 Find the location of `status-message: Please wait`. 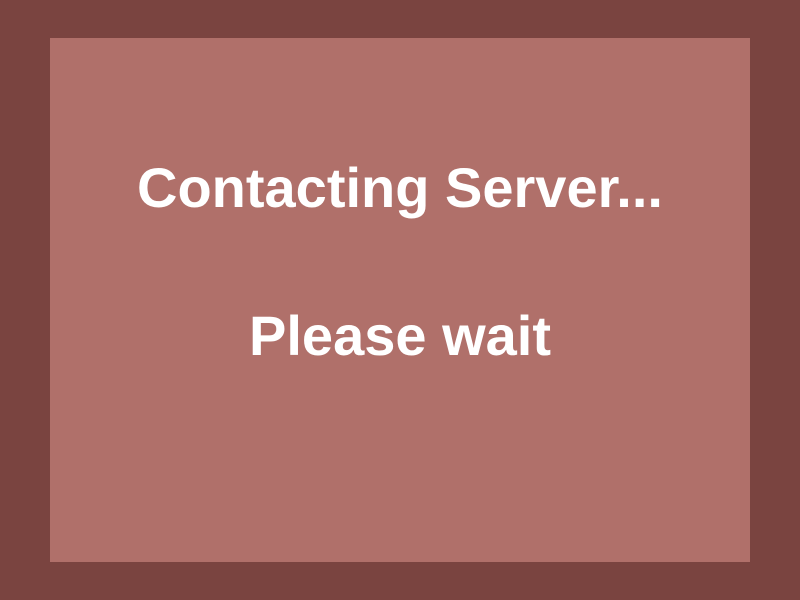

status-message: Please wait is located at coordinates (400, 335).